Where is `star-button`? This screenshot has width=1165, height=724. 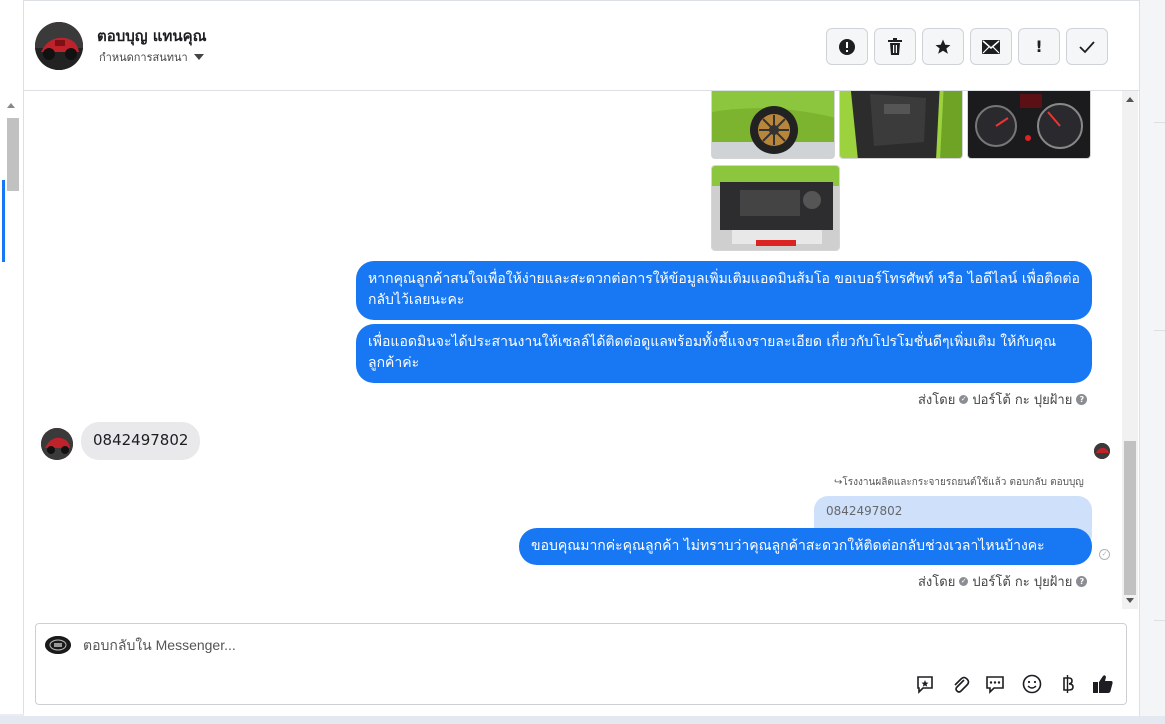 star-button is located at coordinates (943, 46).